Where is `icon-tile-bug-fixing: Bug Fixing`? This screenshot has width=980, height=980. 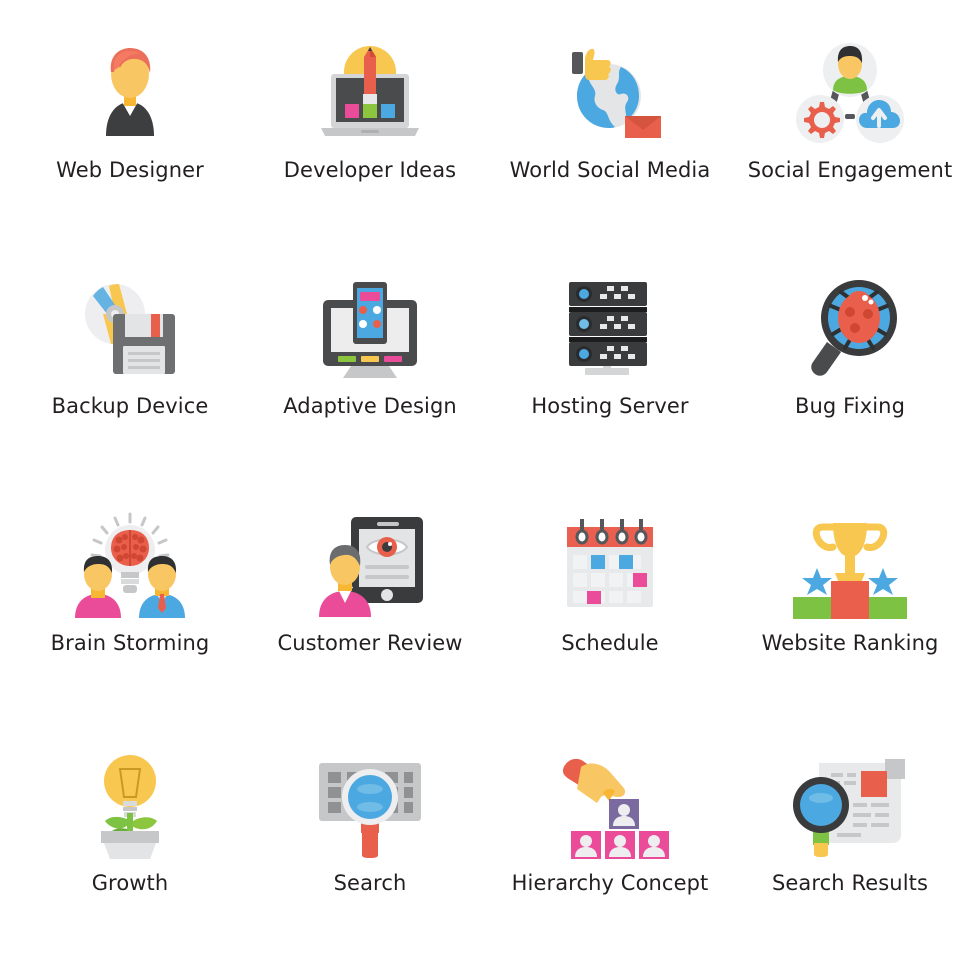
icon-tile-bug-fixing: Bug Fixing is located at coordinates (850, 379).